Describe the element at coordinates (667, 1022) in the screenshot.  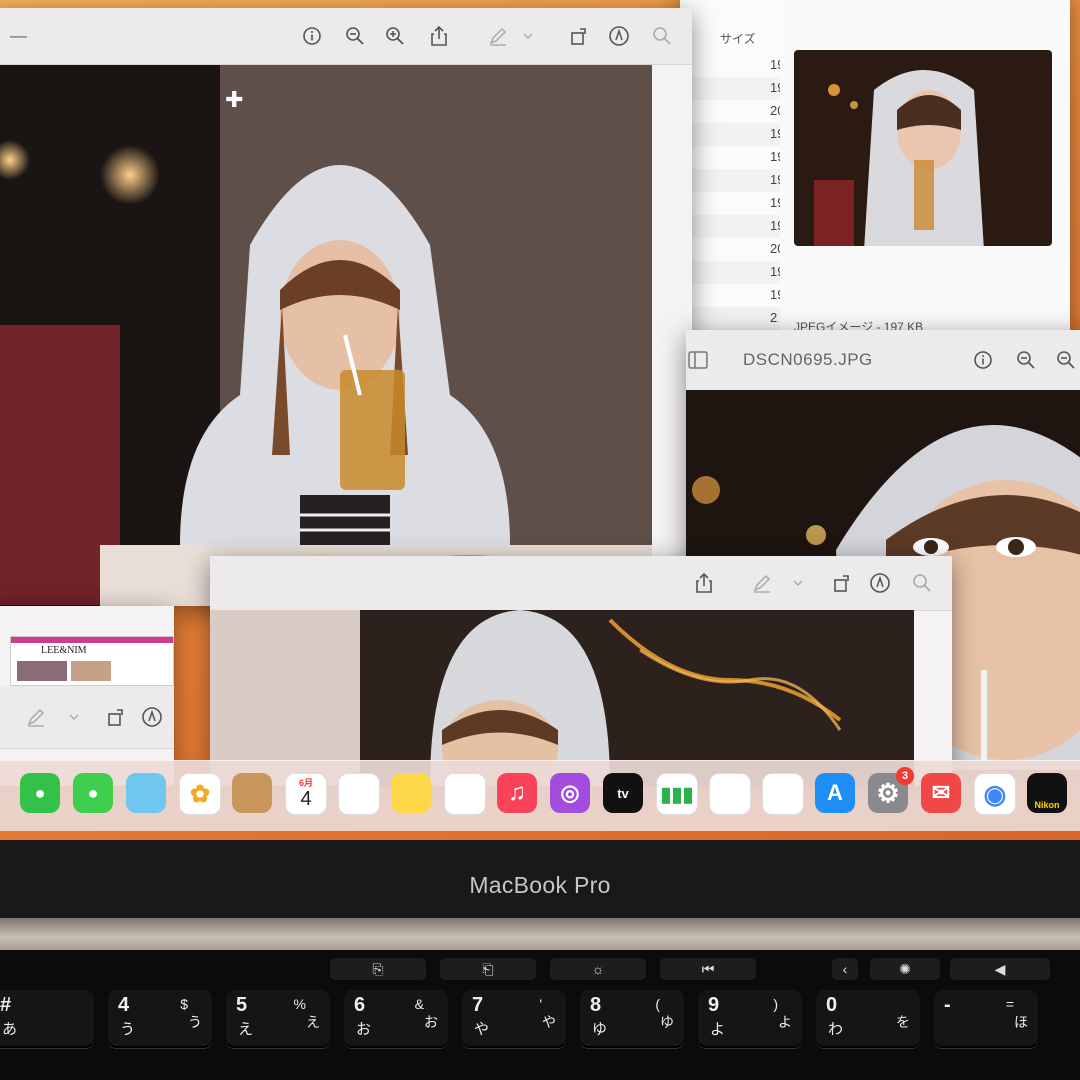
I see `key-kana-alt: ゆ` at that location.